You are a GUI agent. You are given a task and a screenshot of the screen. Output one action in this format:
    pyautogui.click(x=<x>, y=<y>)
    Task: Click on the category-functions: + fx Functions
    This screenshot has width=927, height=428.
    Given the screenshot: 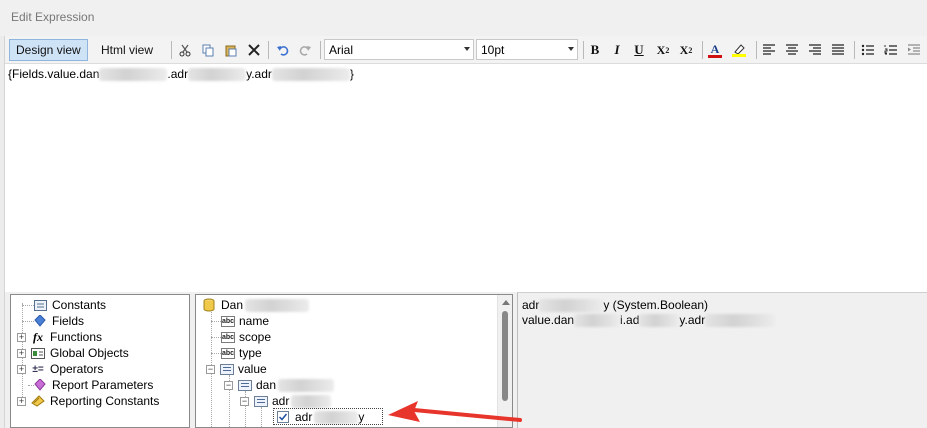 What is the action you would take?
    pyautogui.click(x=59, y=337)
    